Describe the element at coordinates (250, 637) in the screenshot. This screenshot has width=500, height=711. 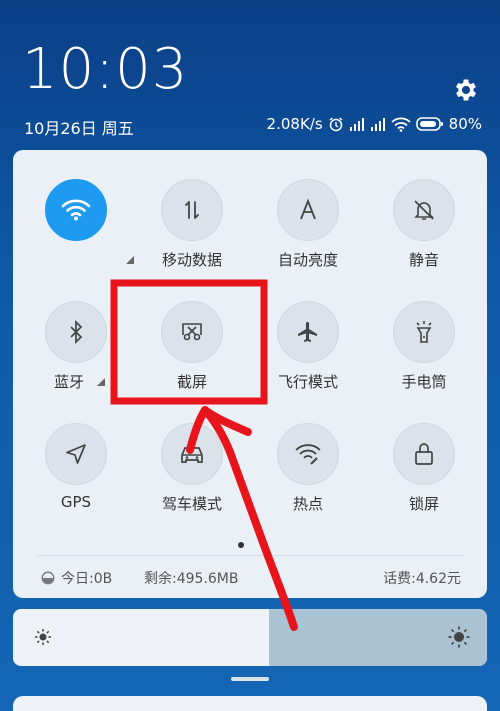
I see `brightness-slider` at that location.